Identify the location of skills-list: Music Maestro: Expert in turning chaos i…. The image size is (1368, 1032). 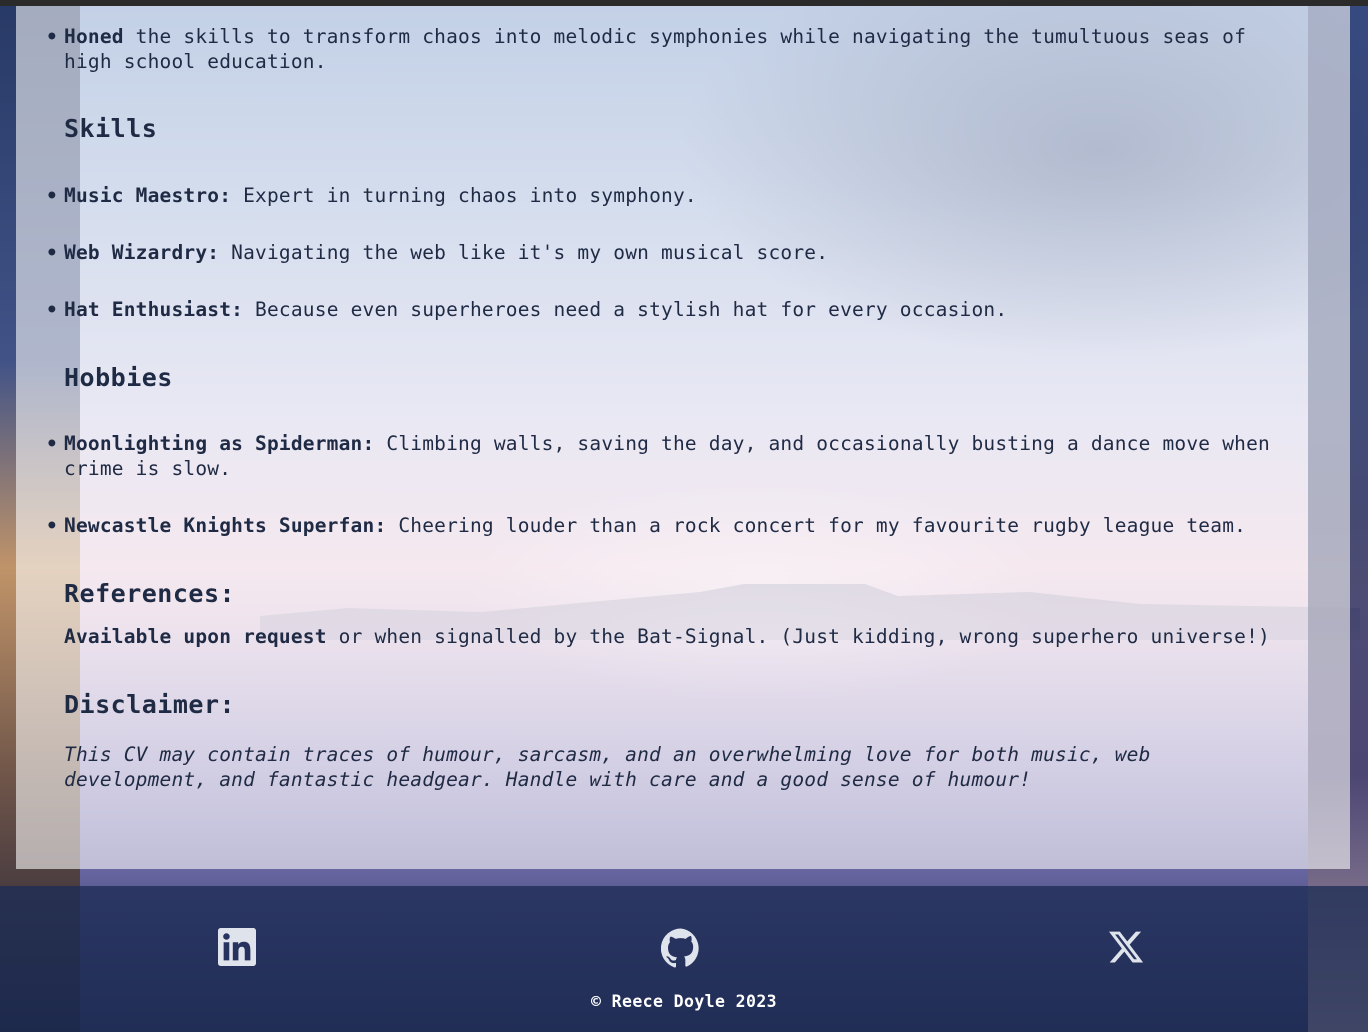
(674, 252).